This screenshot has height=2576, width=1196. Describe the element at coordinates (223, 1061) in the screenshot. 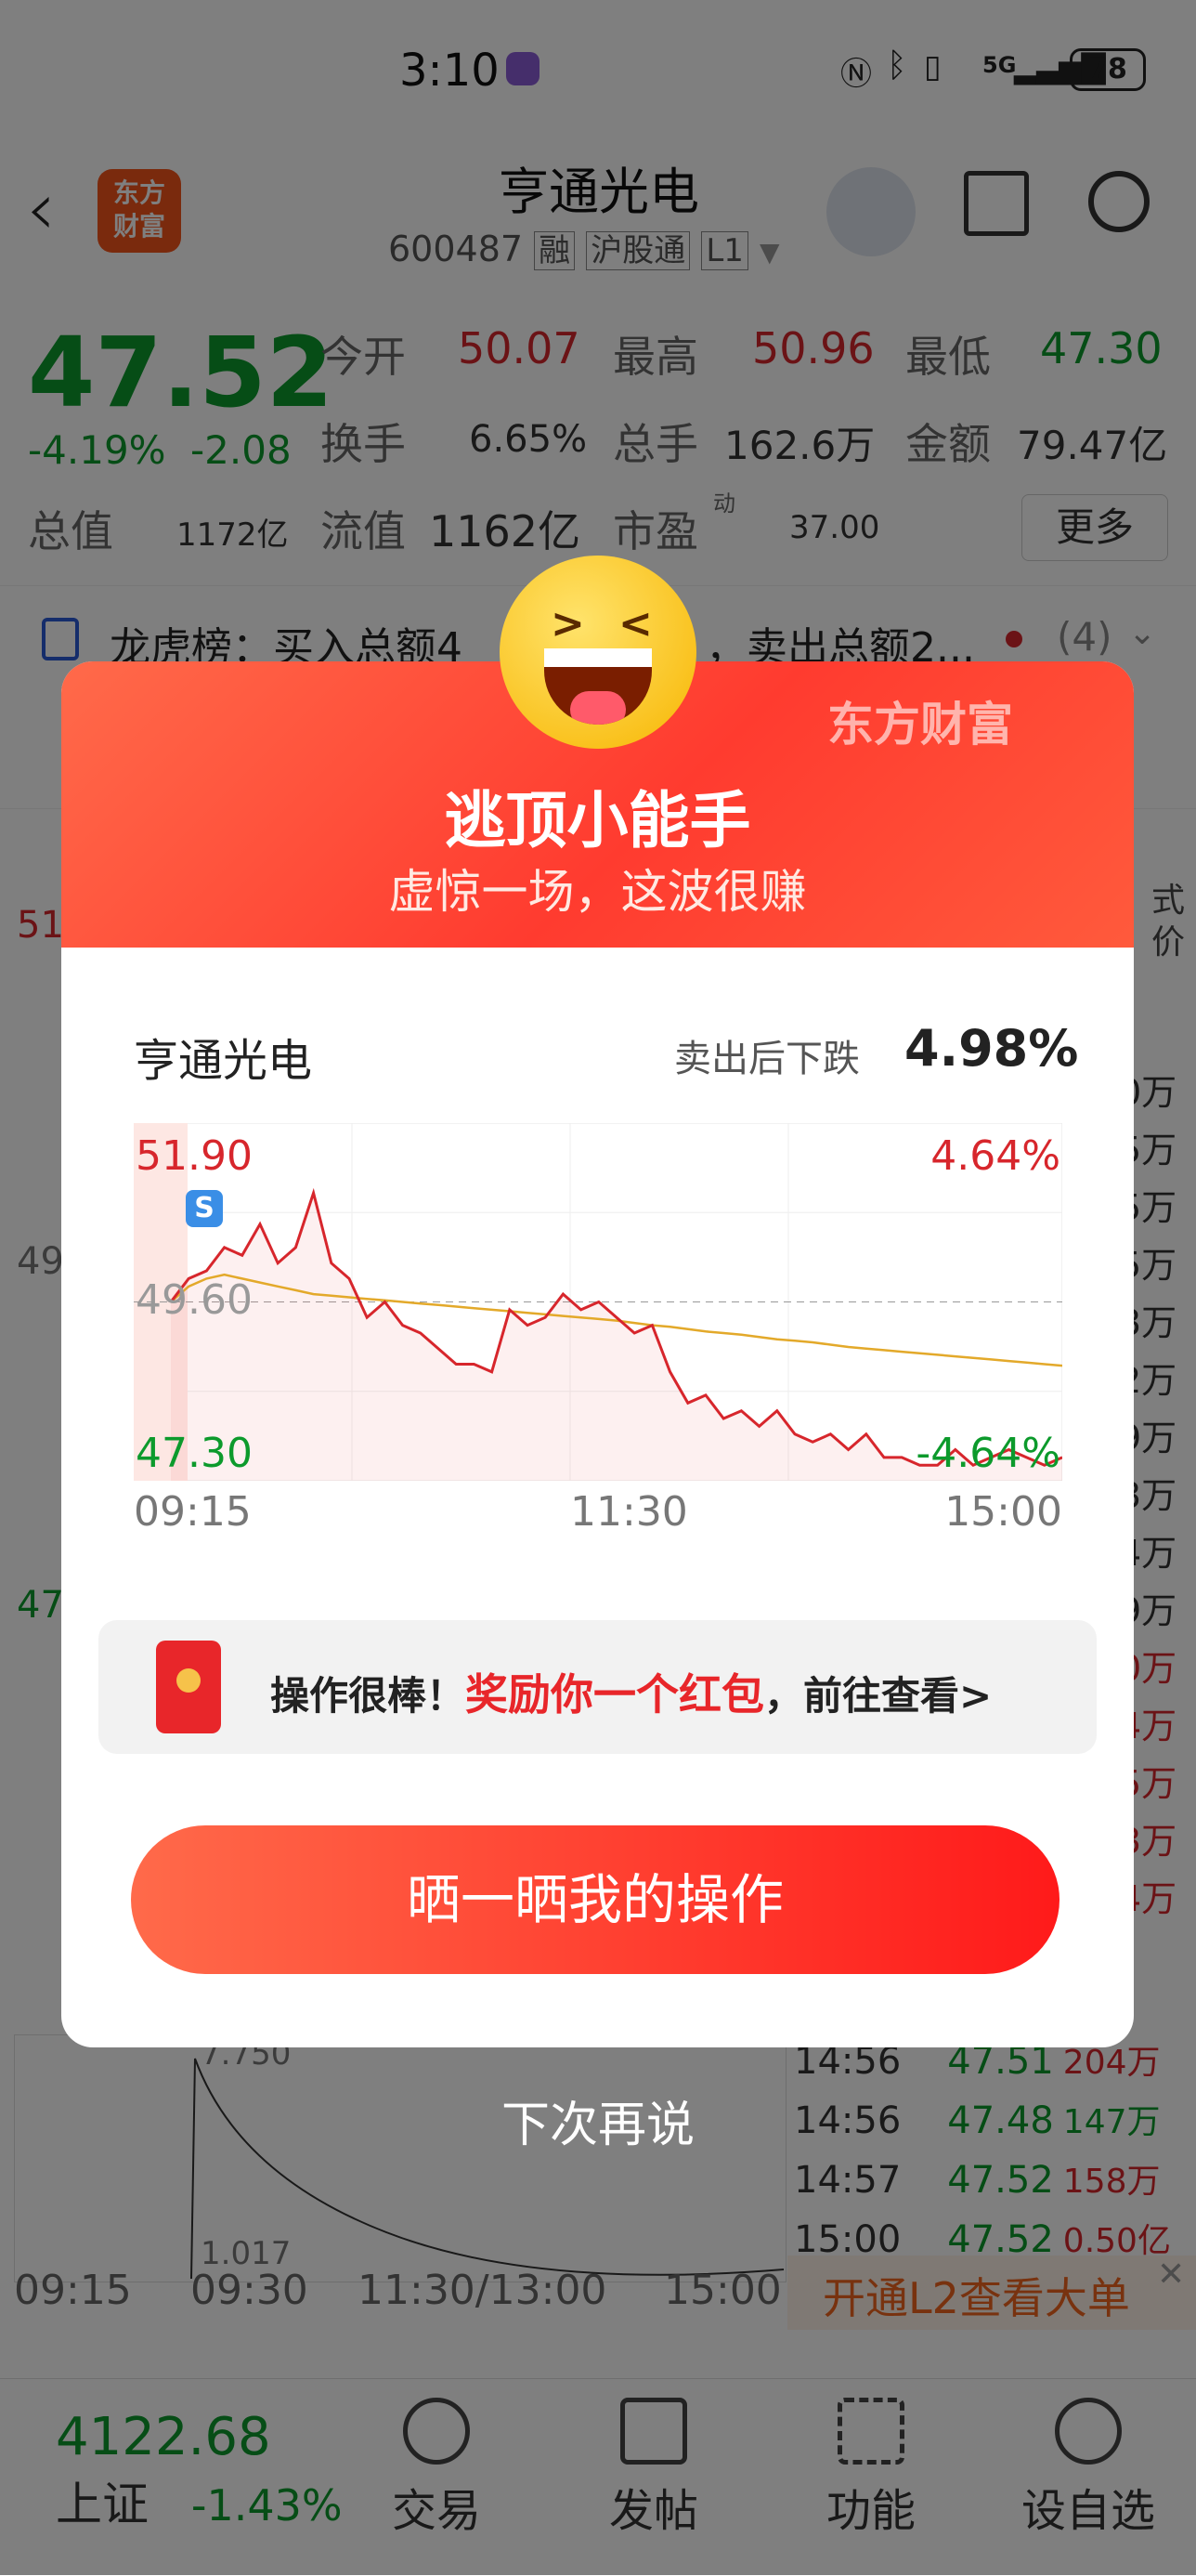

I see `modal-stock-name: 亨通光电` at that location.